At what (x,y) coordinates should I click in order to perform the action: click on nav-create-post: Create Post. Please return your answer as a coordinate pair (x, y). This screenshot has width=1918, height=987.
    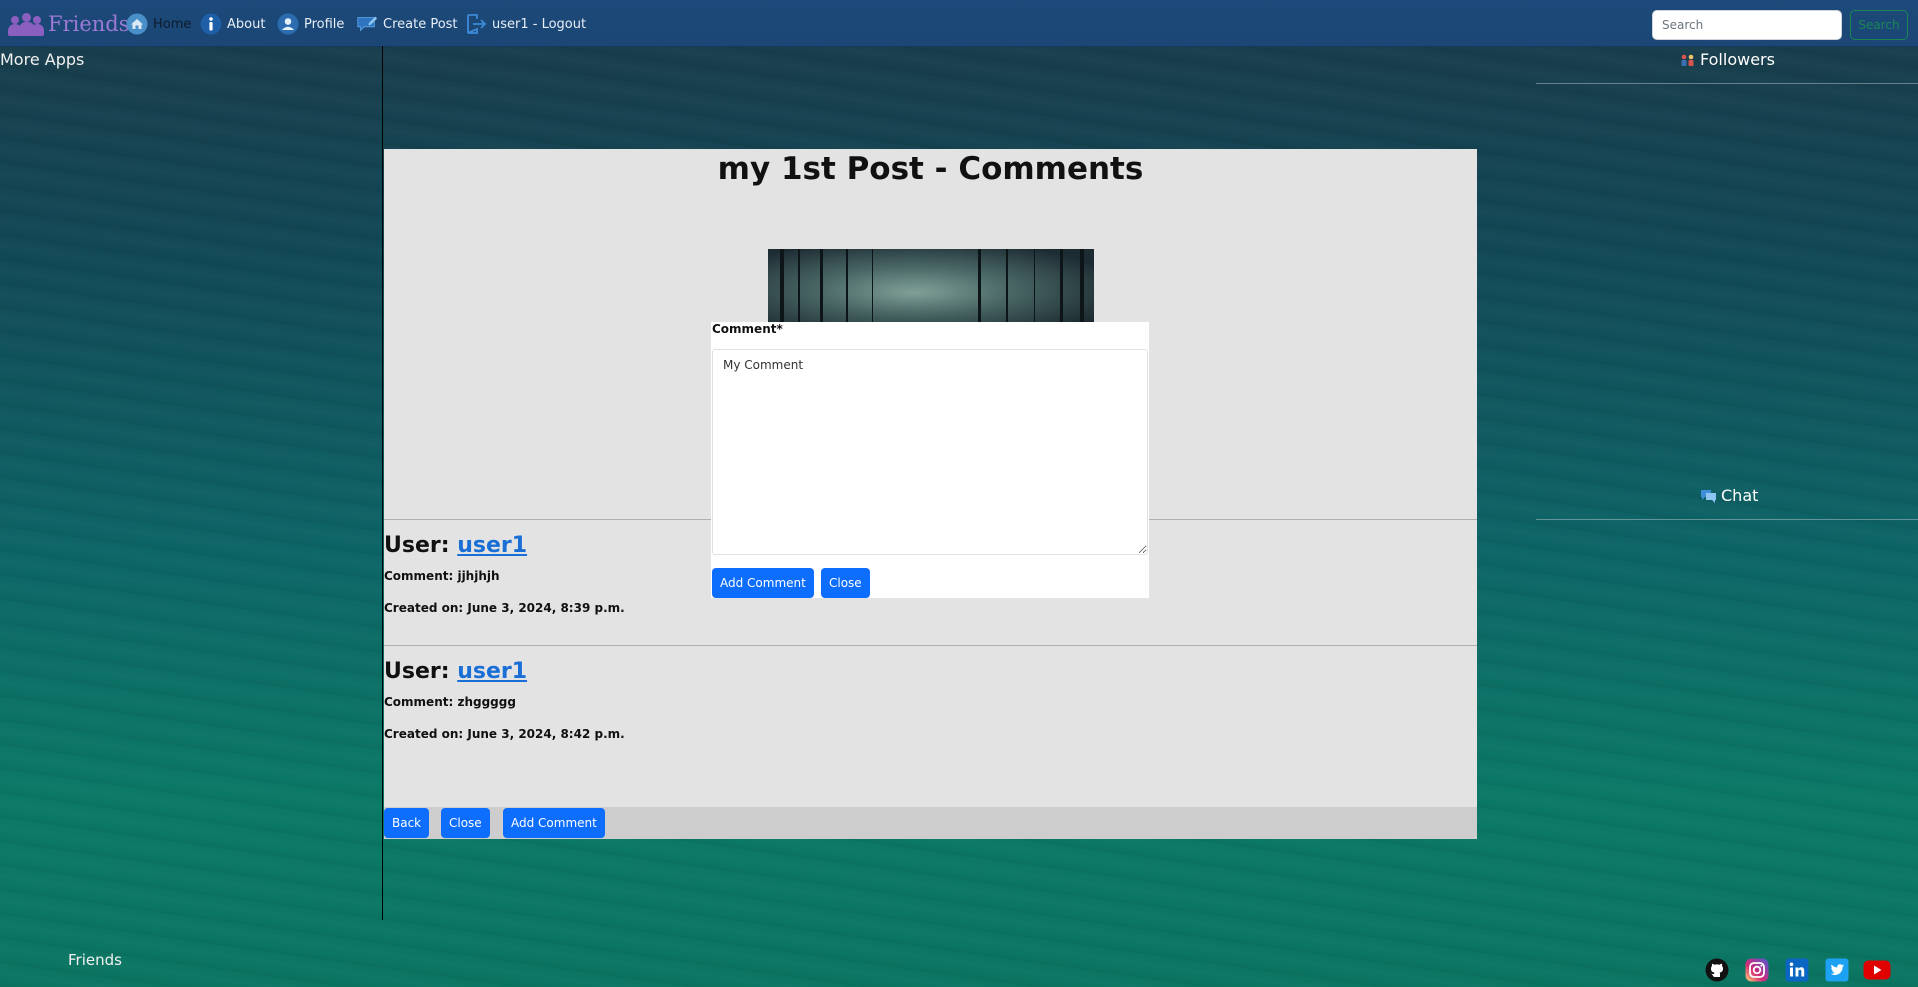
    Looking at the image, I should click on (407, 24).